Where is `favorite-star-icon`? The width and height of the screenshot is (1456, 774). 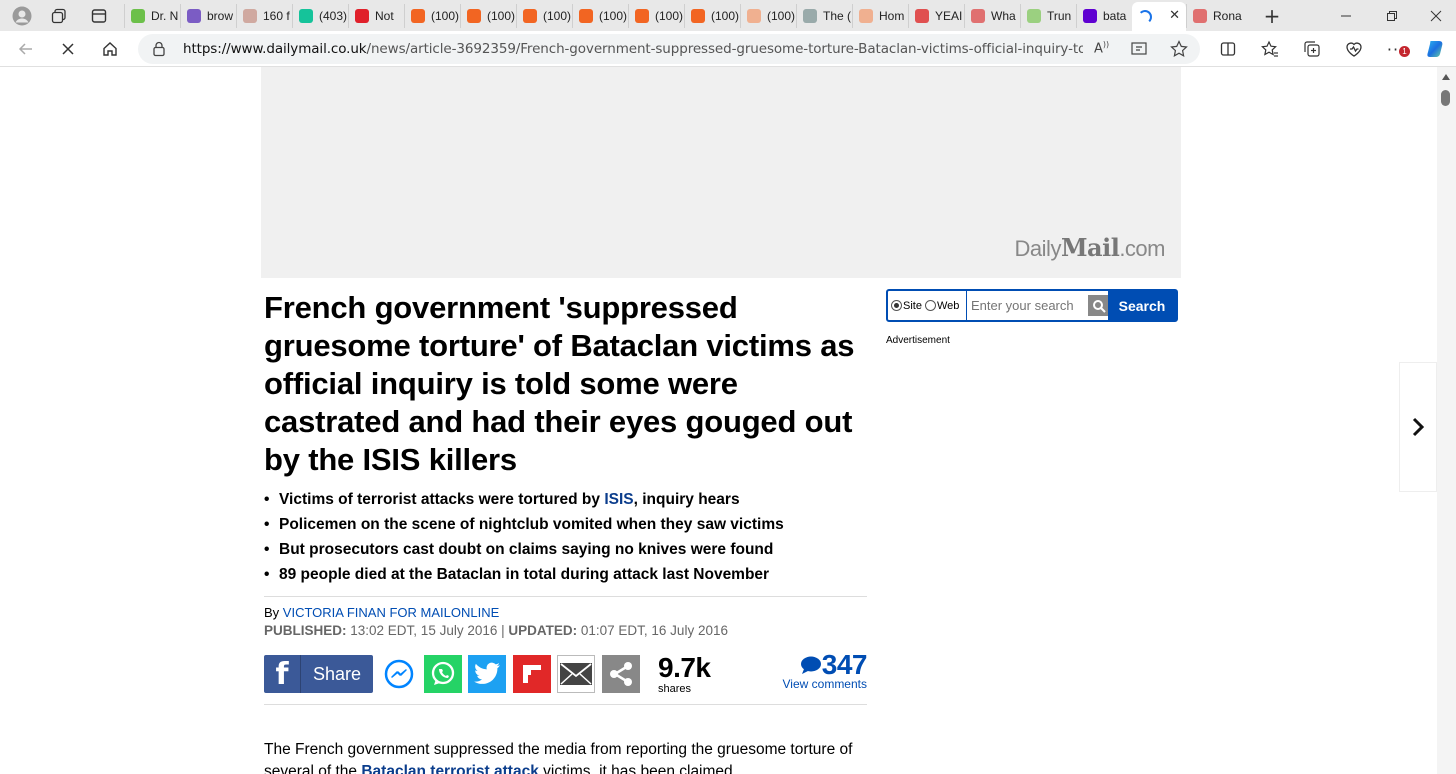
favorite-star-icon is located at coordinates (1179, 51).